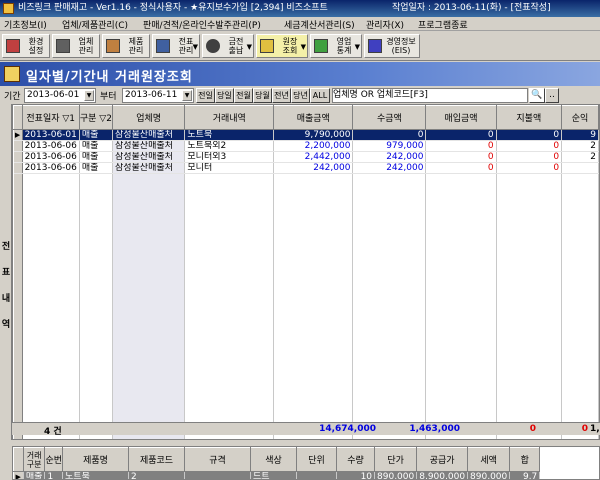 The width and height of the screenshot is (600, 480). What do you see at coordinates (218, 459) in the screenshot?
I see `col-spec: 규격` at bounding box center [218, 459].